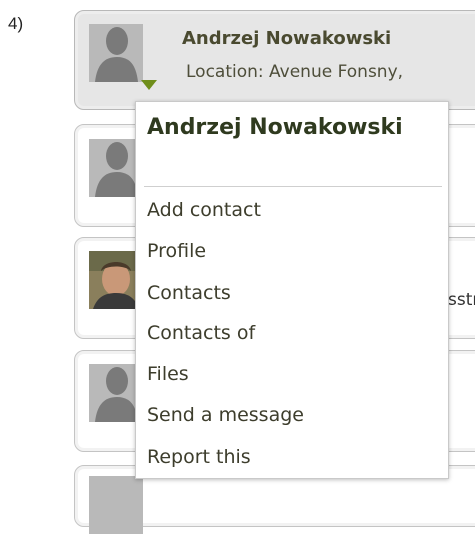  Describe the element at coordinates (16, 23) in the screenshot. I see `step-label: 4)` at that location.